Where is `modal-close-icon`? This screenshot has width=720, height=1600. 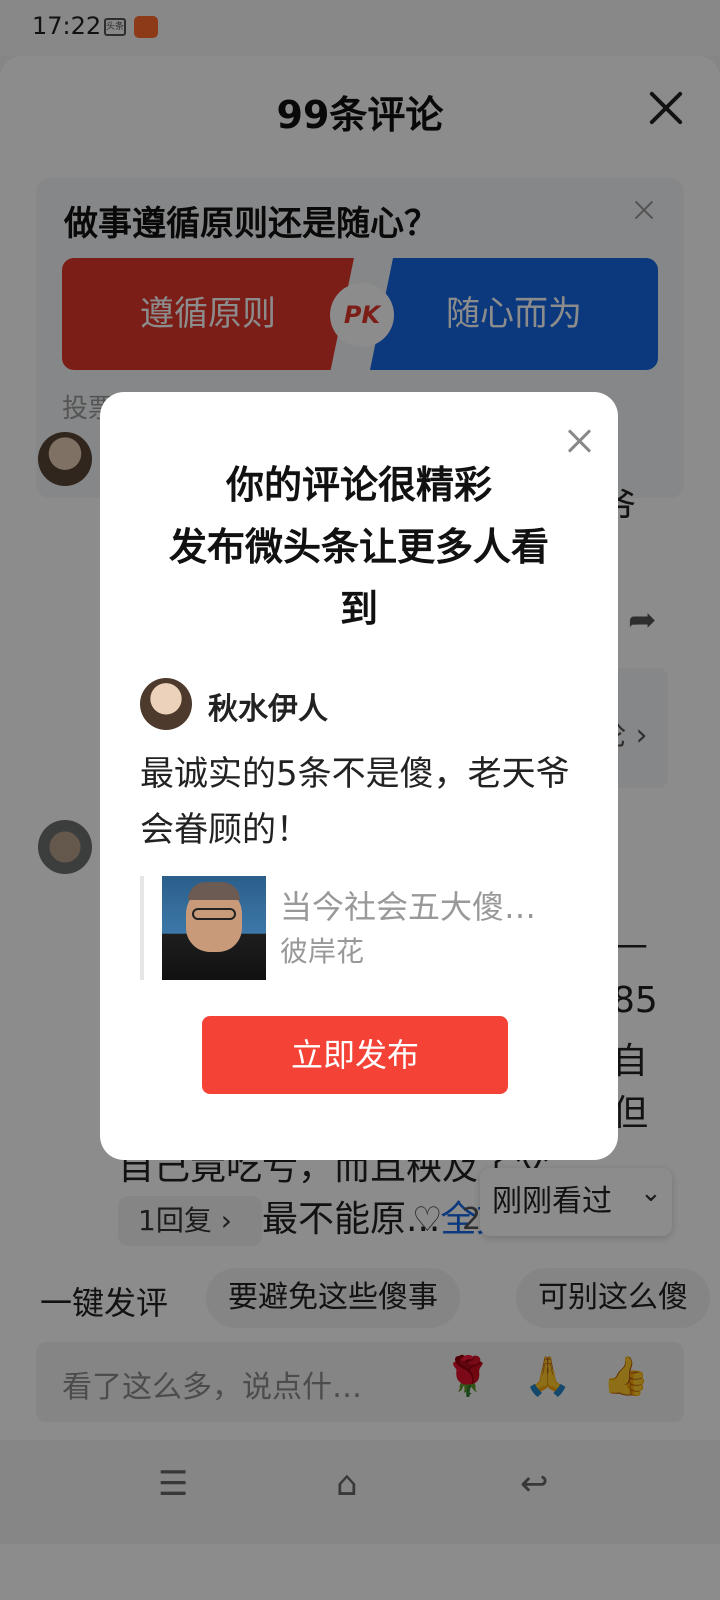
modal-close-icon is located at coordinates (579, 441).